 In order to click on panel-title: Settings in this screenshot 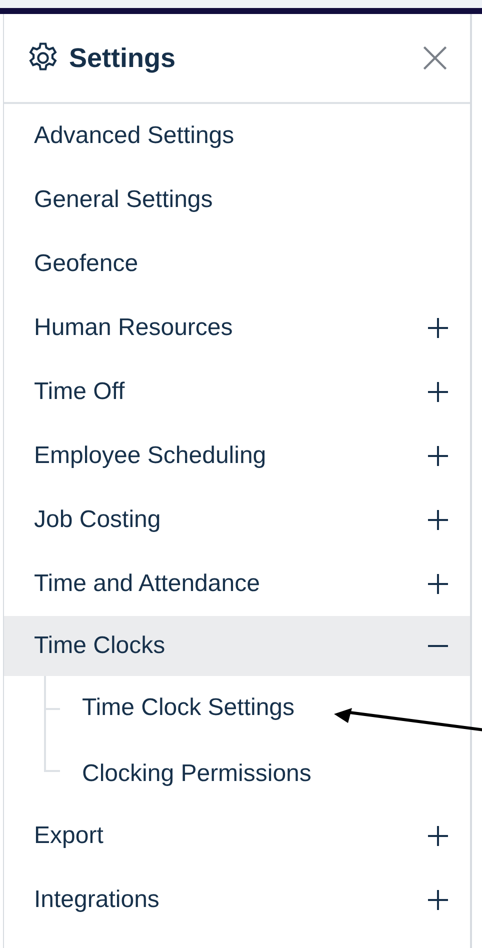, I will do `click(123, 58)`.